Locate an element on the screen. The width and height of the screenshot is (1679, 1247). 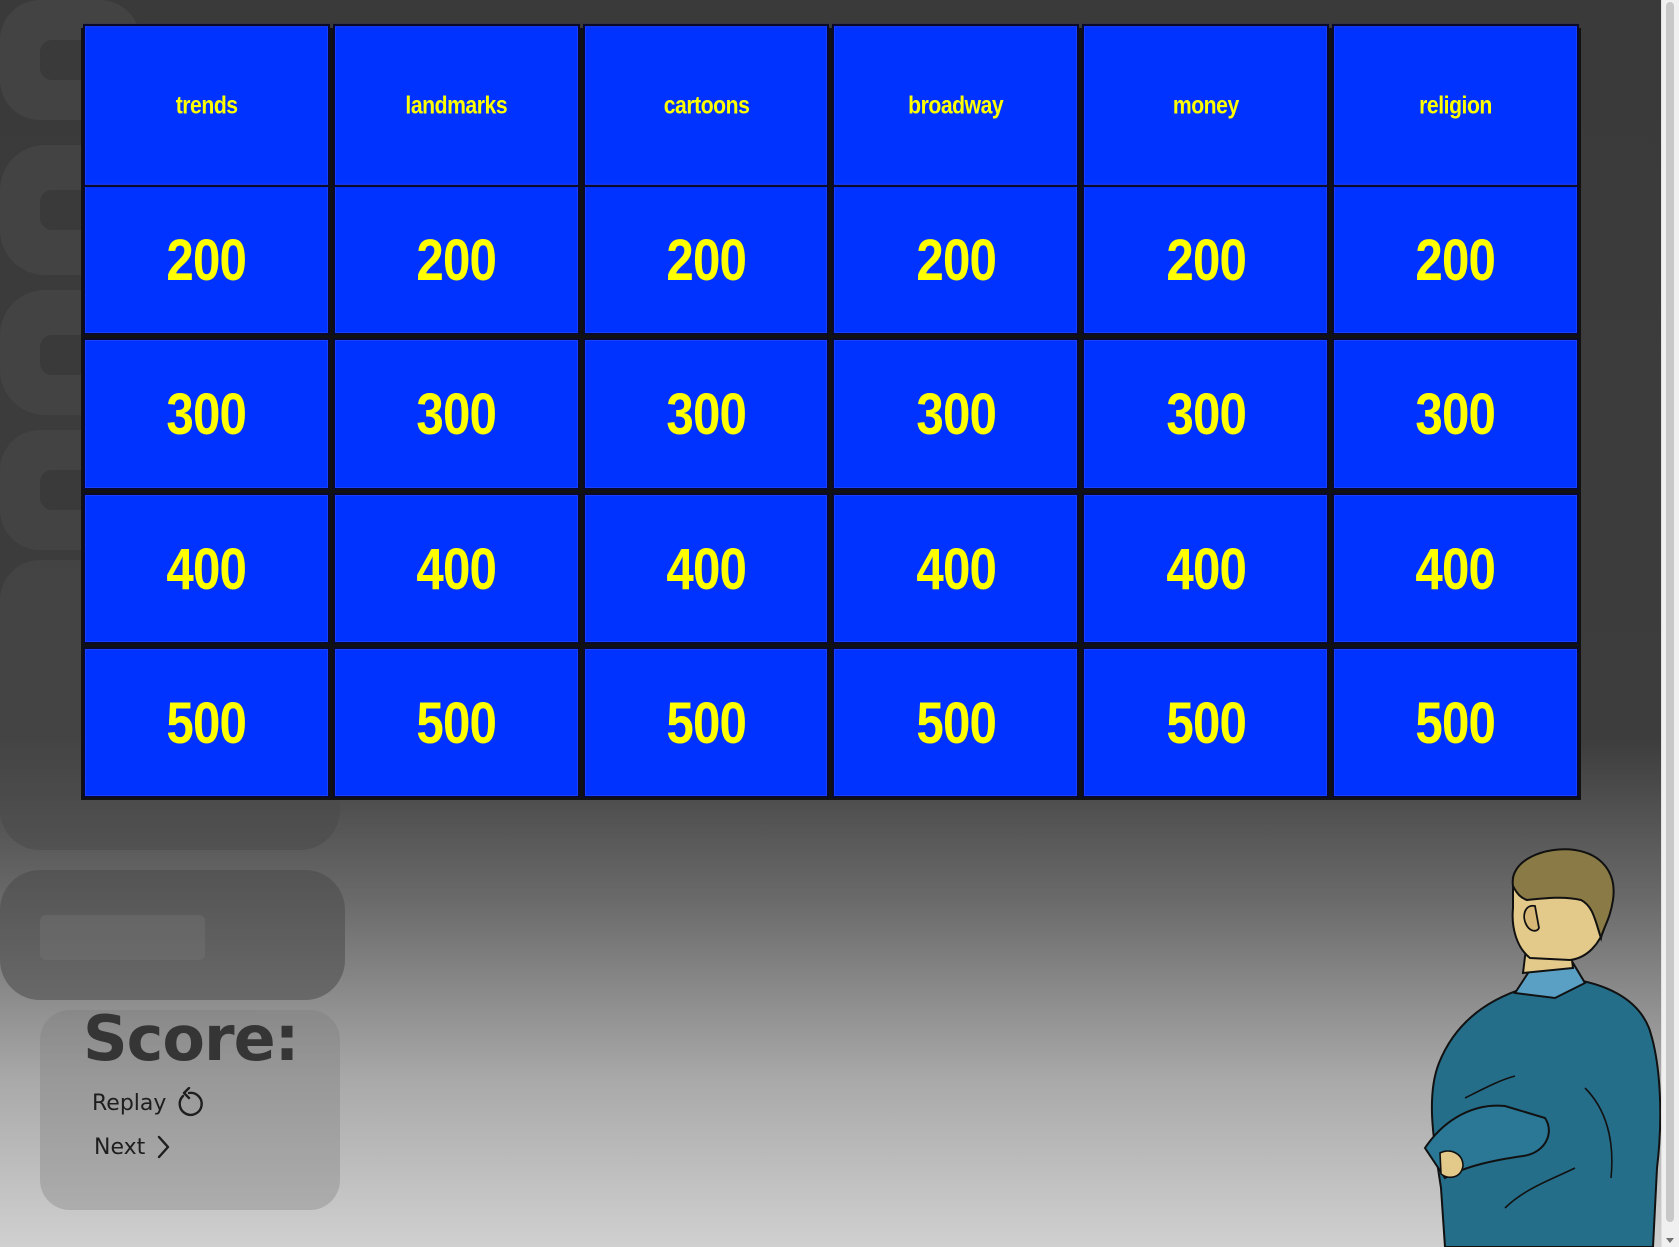
next-label: Next is located at coordinates (120, 1147).